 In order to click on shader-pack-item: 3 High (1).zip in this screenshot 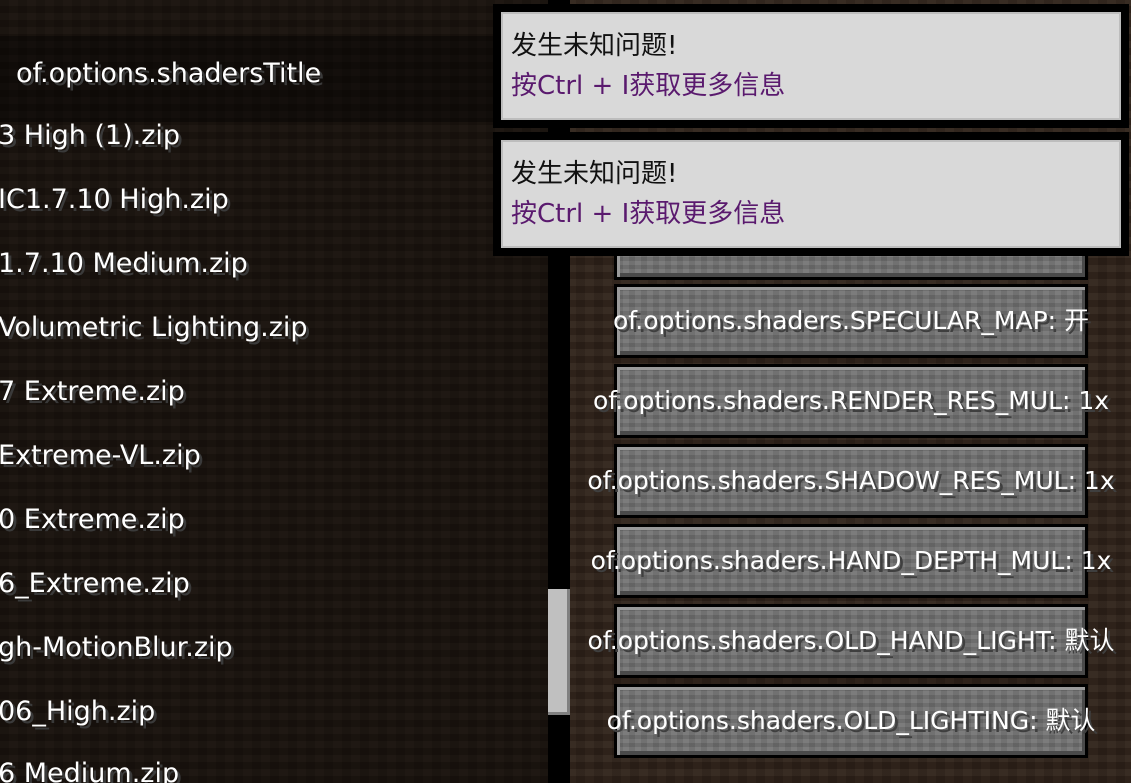, I will do `click(90, 136)`.